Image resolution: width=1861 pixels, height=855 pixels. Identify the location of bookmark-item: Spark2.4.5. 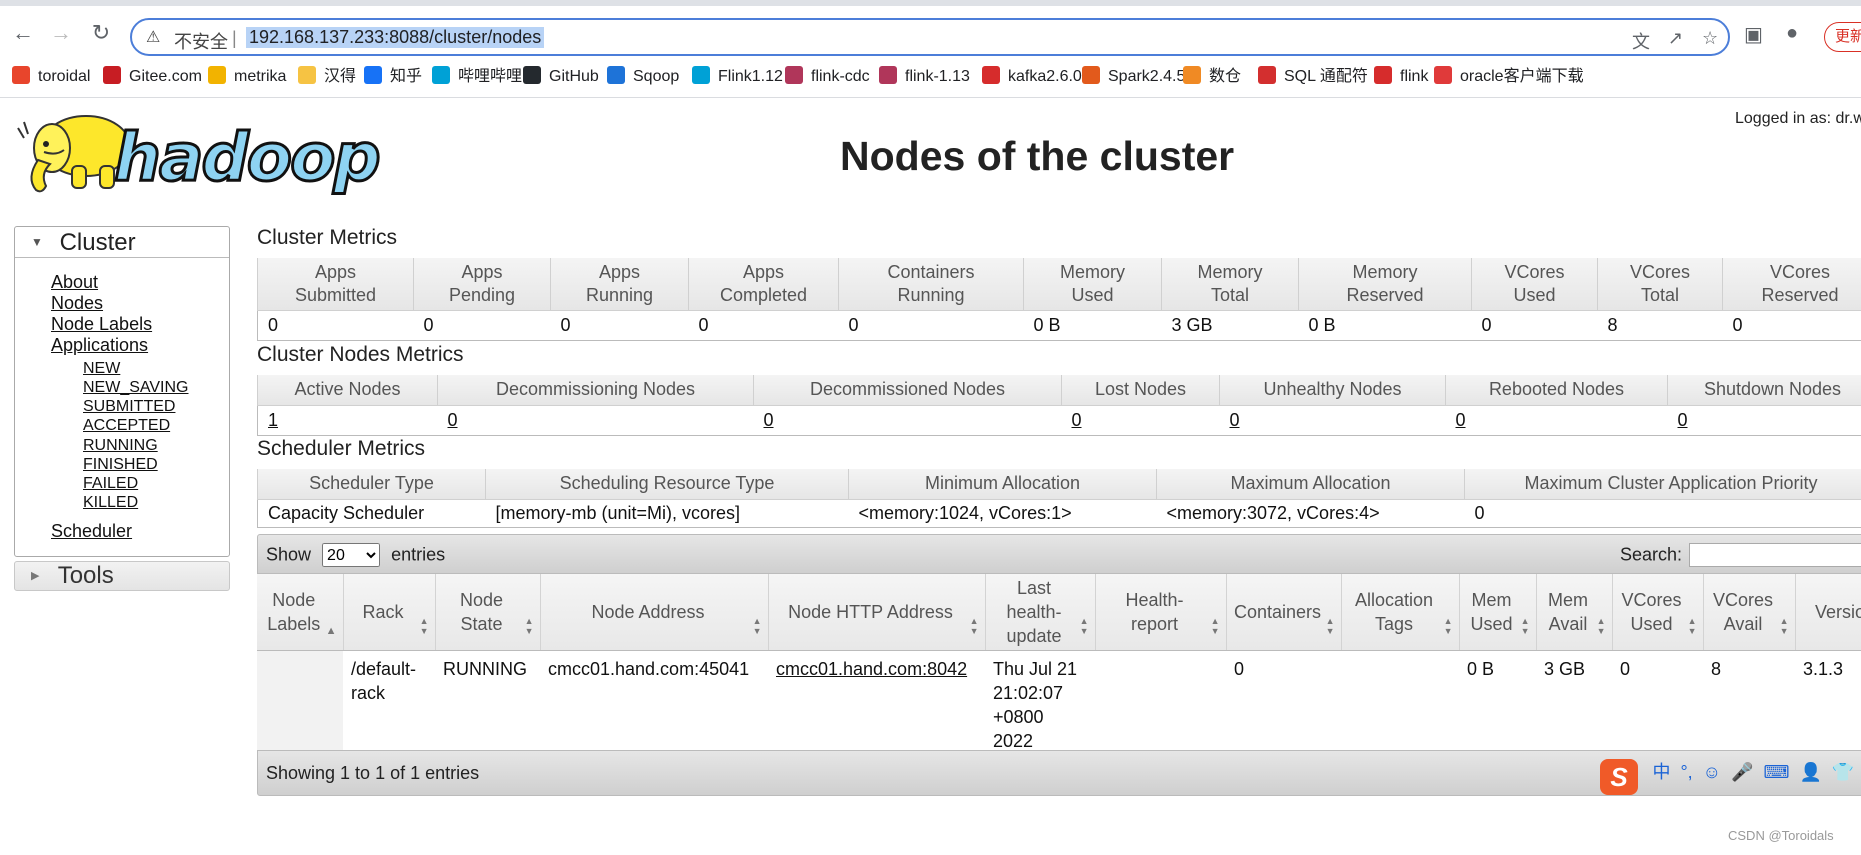
(1133, 77).